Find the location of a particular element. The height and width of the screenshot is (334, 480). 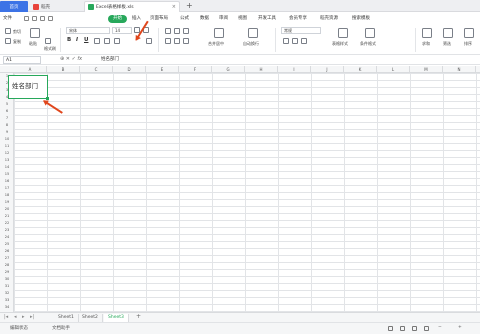

menu-developer: 开发工具 is located at coordinates (267, 19).